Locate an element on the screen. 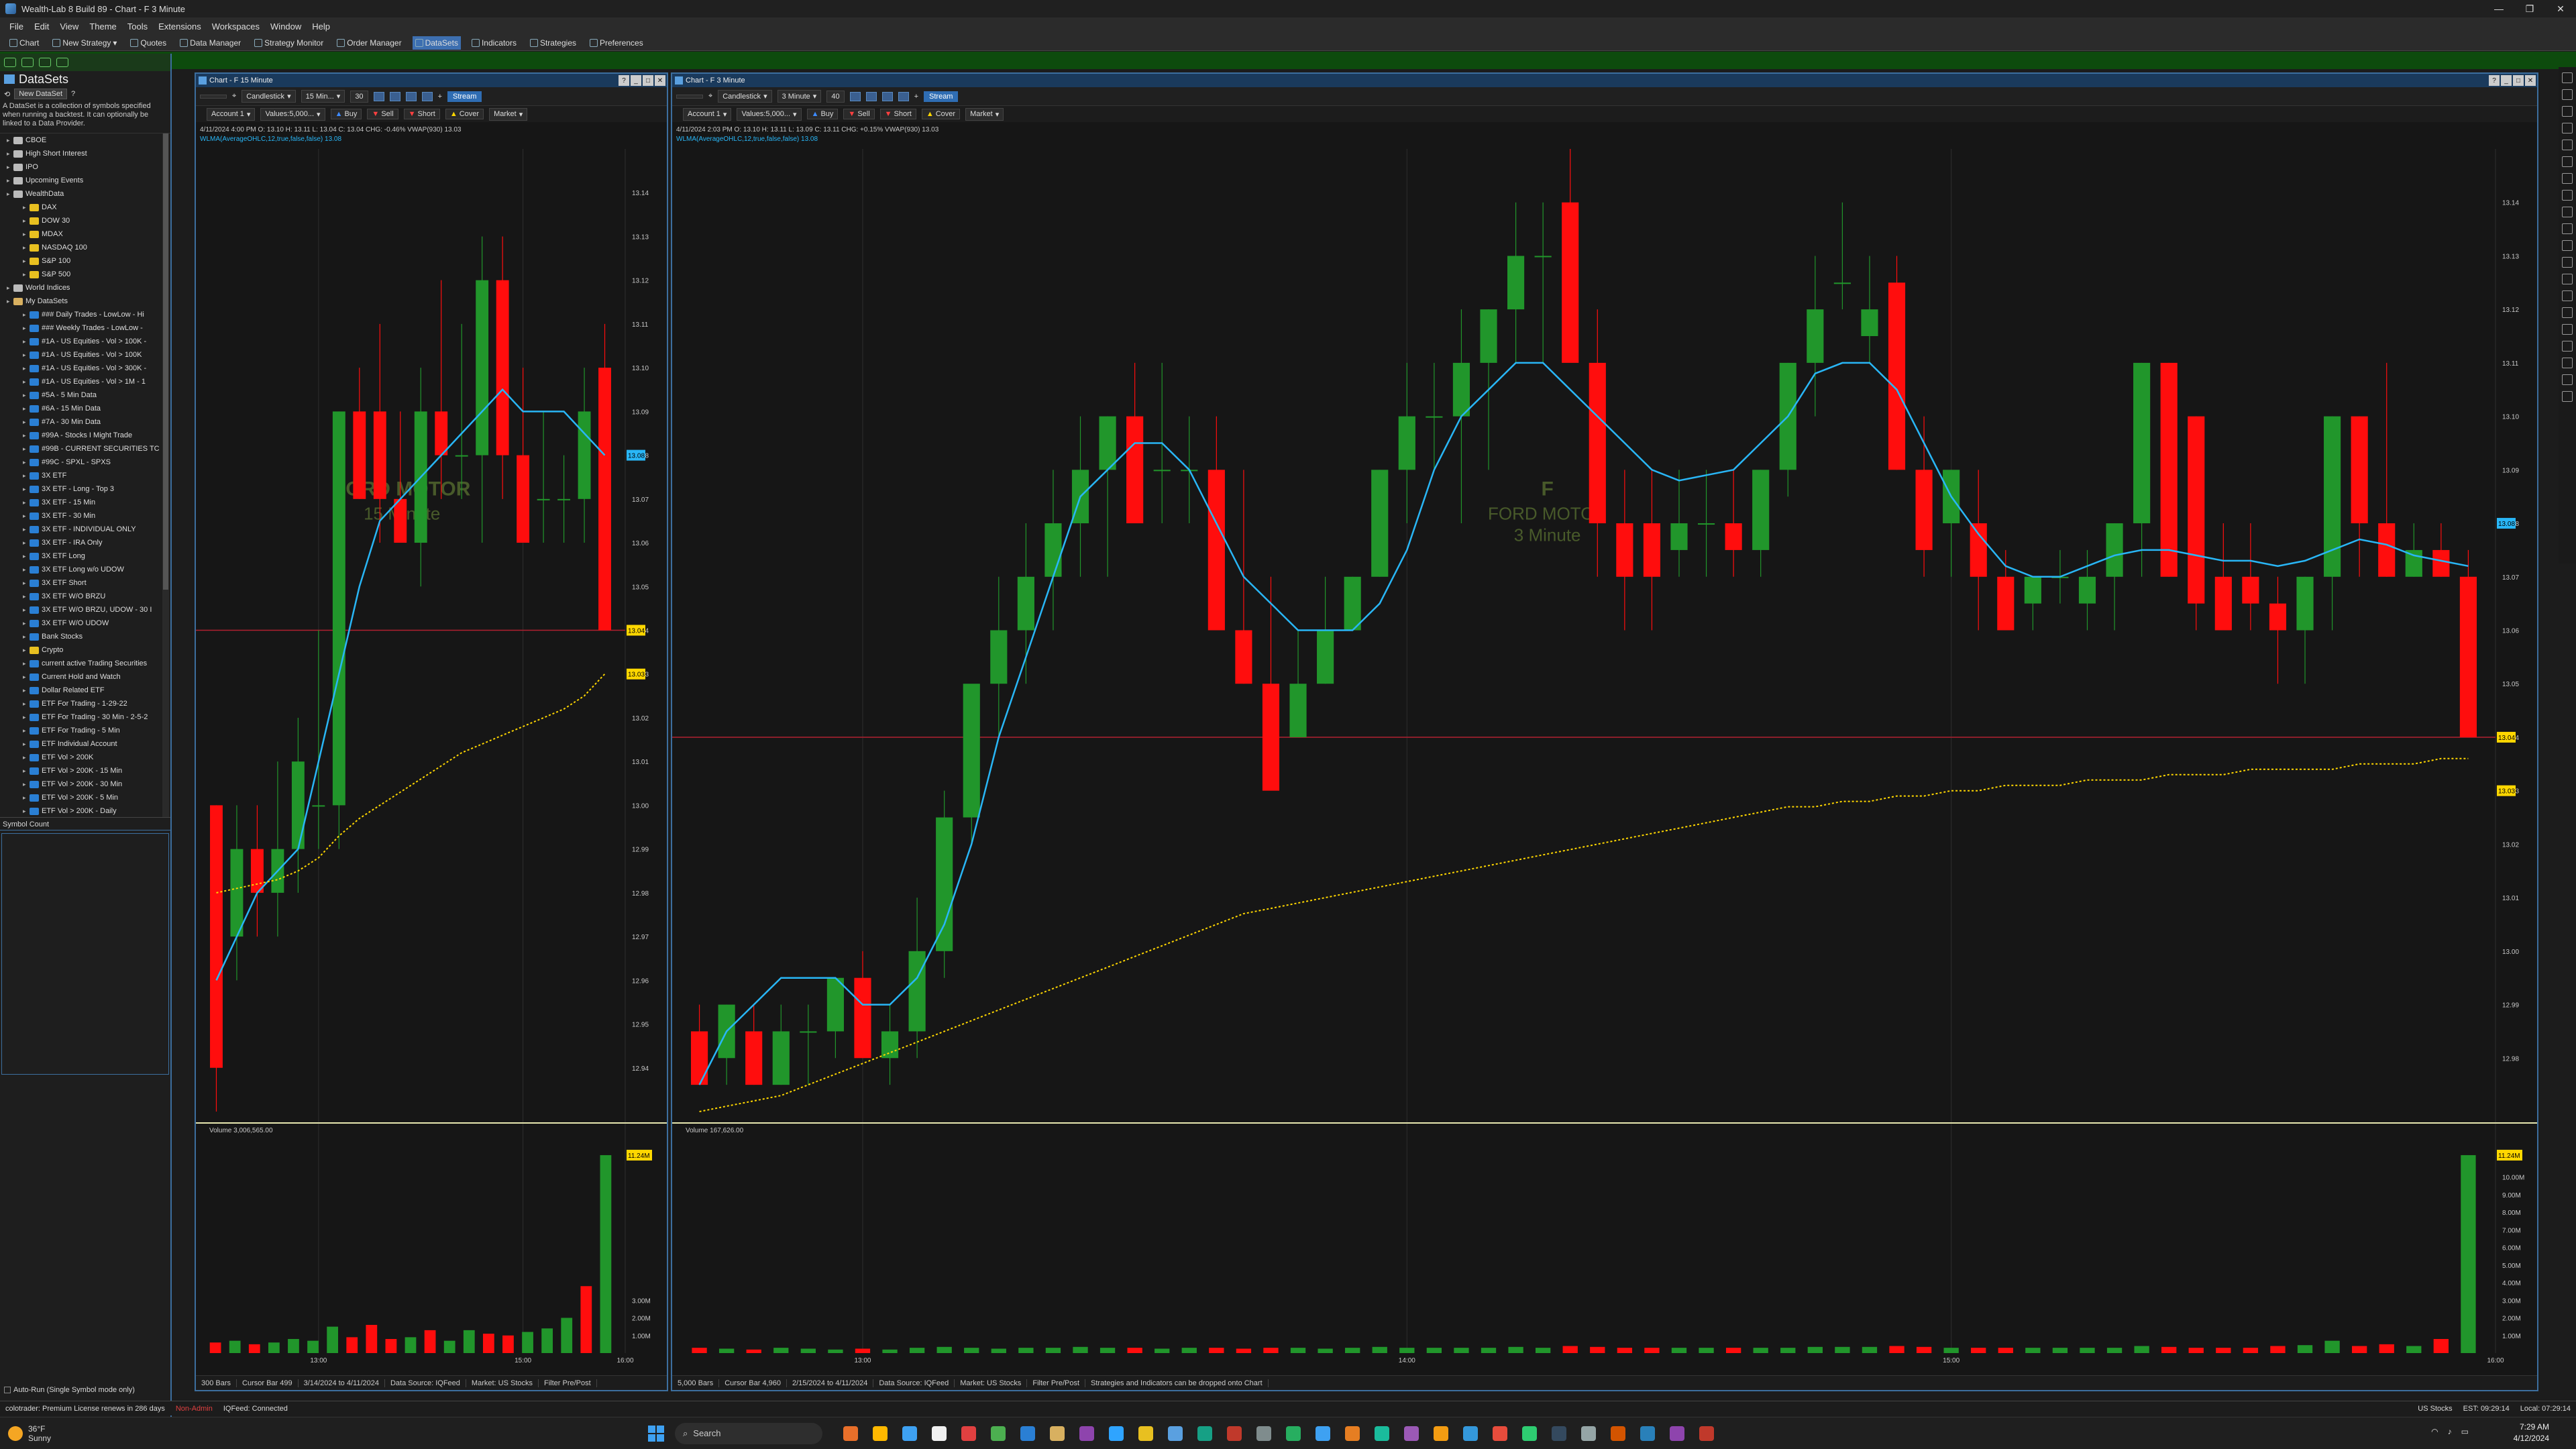 The height and width of the screenshot is (1449, 2576). dataset-tree-item: ▸ 3X ETF is located at coordinates (85, 475).